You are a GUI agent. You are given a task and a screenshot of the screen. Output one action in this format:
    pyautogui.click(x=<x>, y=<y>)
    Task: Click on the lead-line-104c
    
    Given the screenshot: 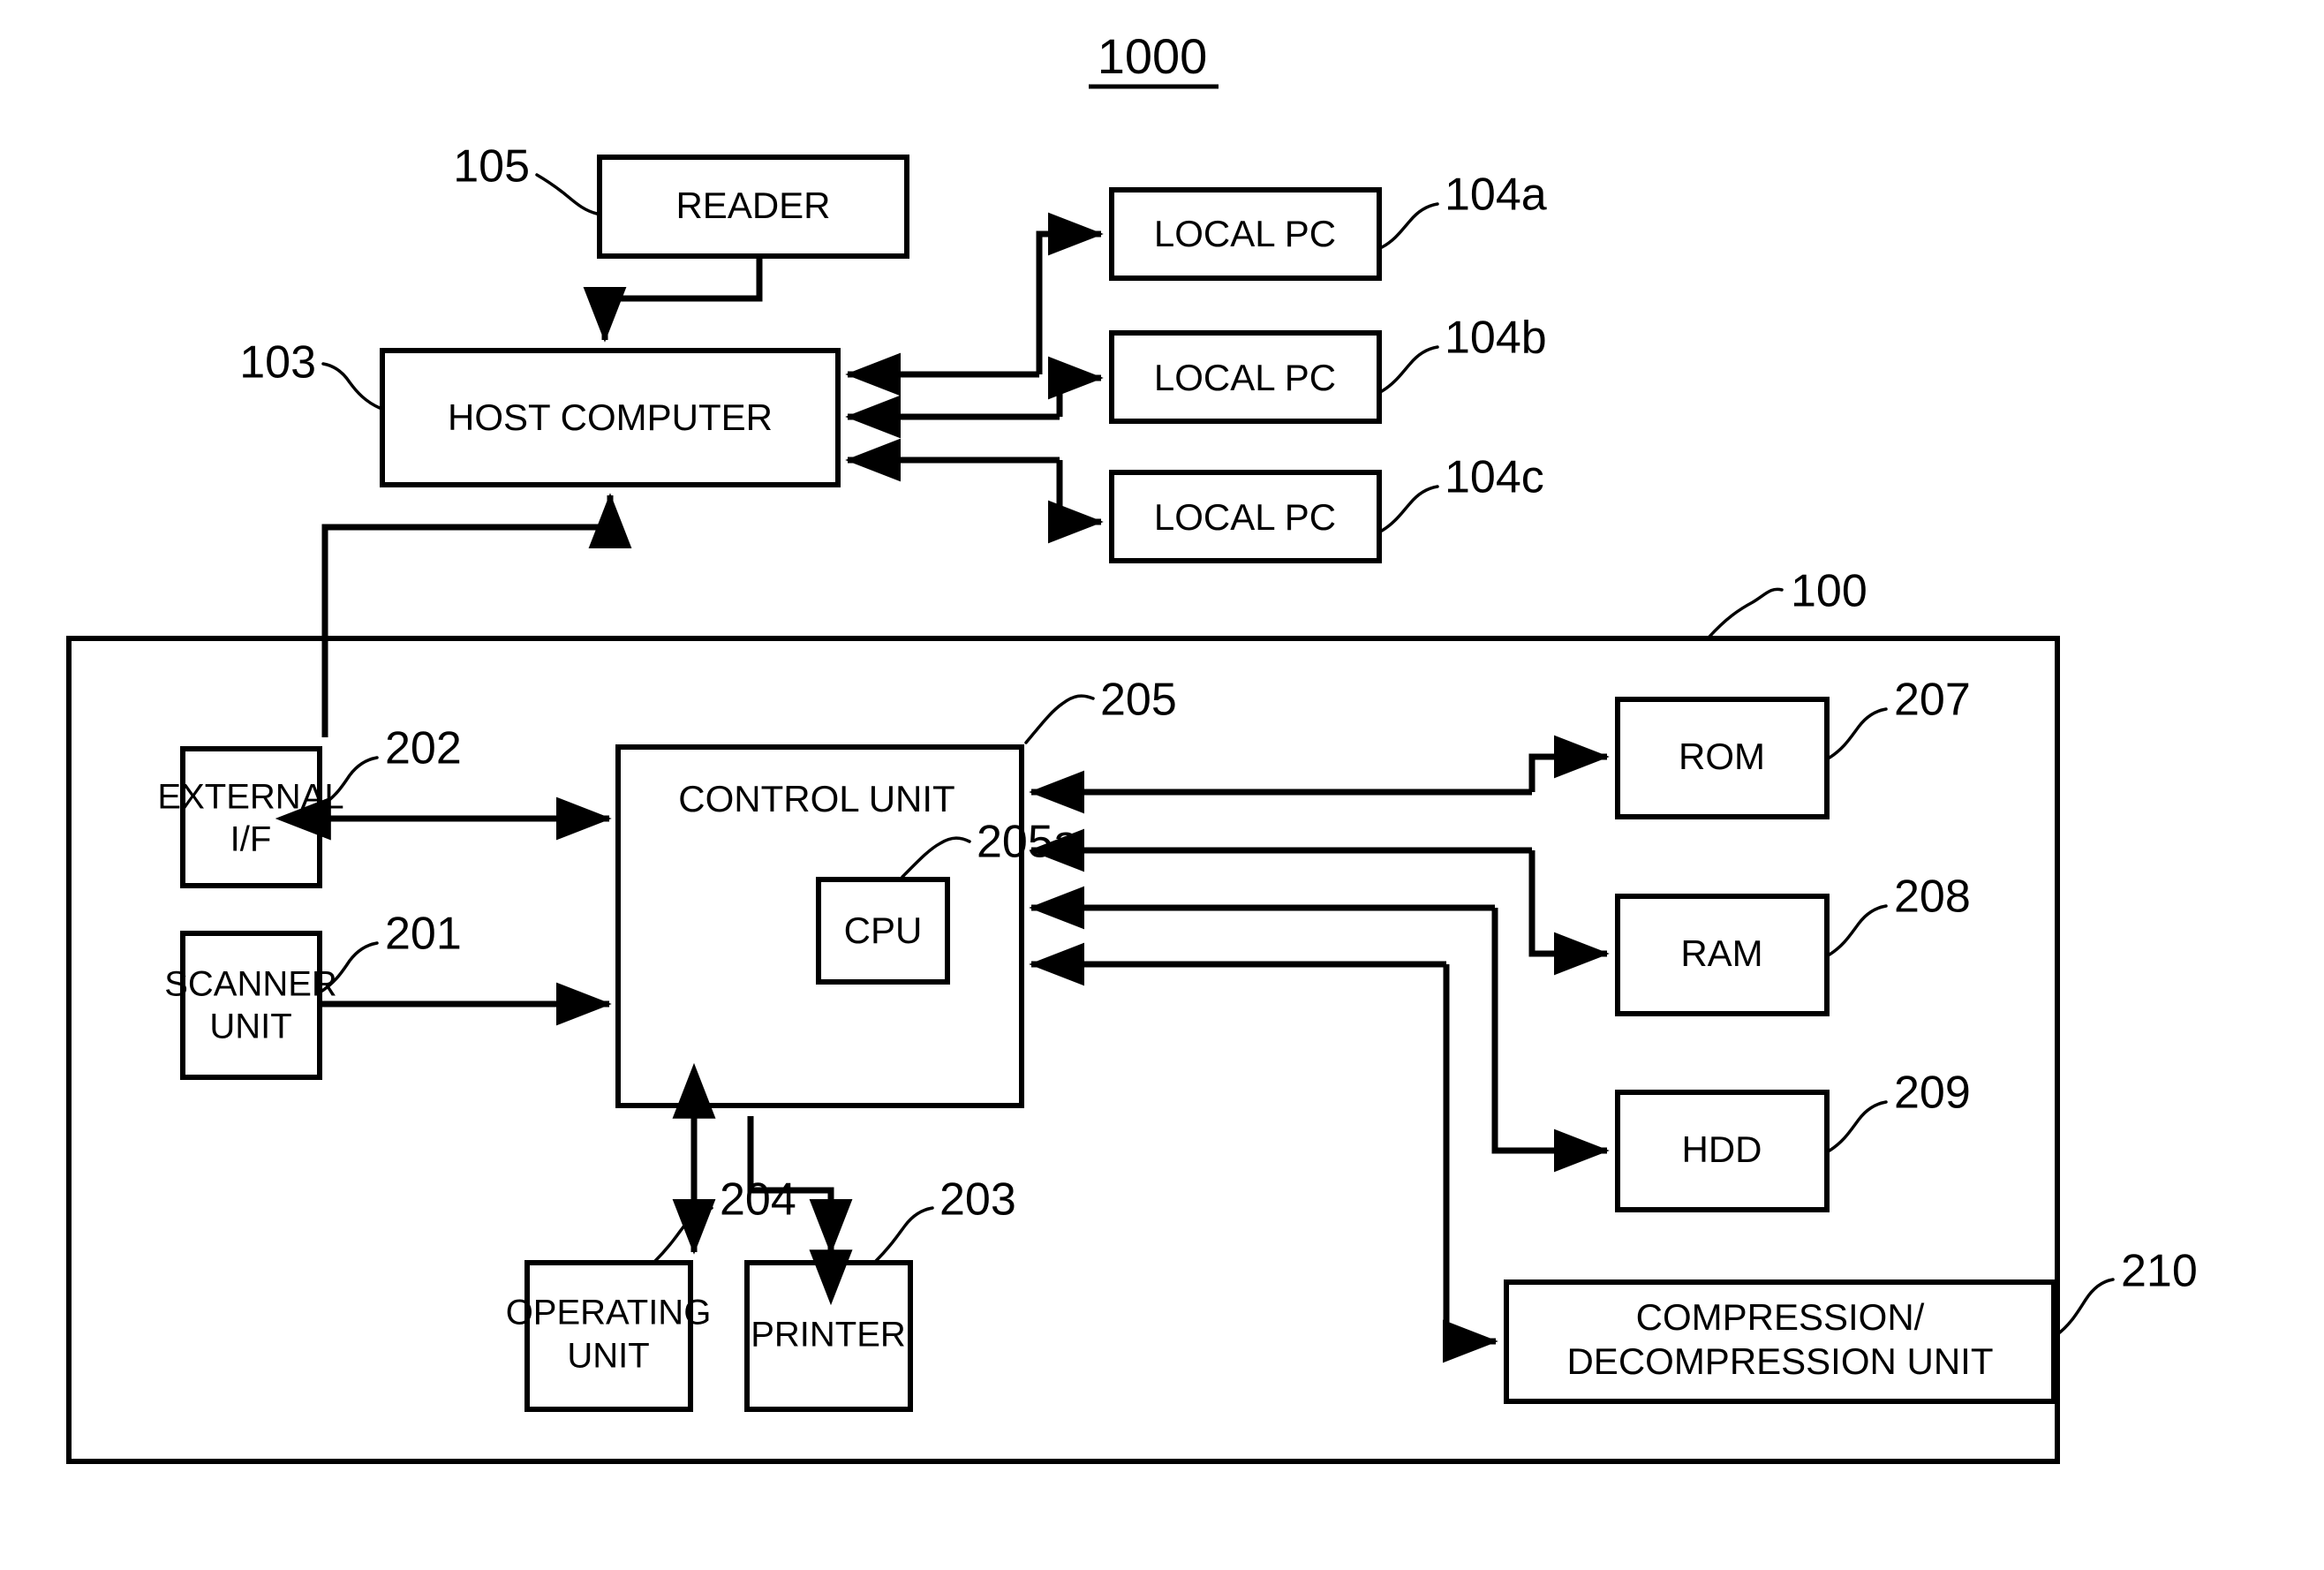 What is the action you would take?
    pyautogui.click(x=1410, y=508)
    